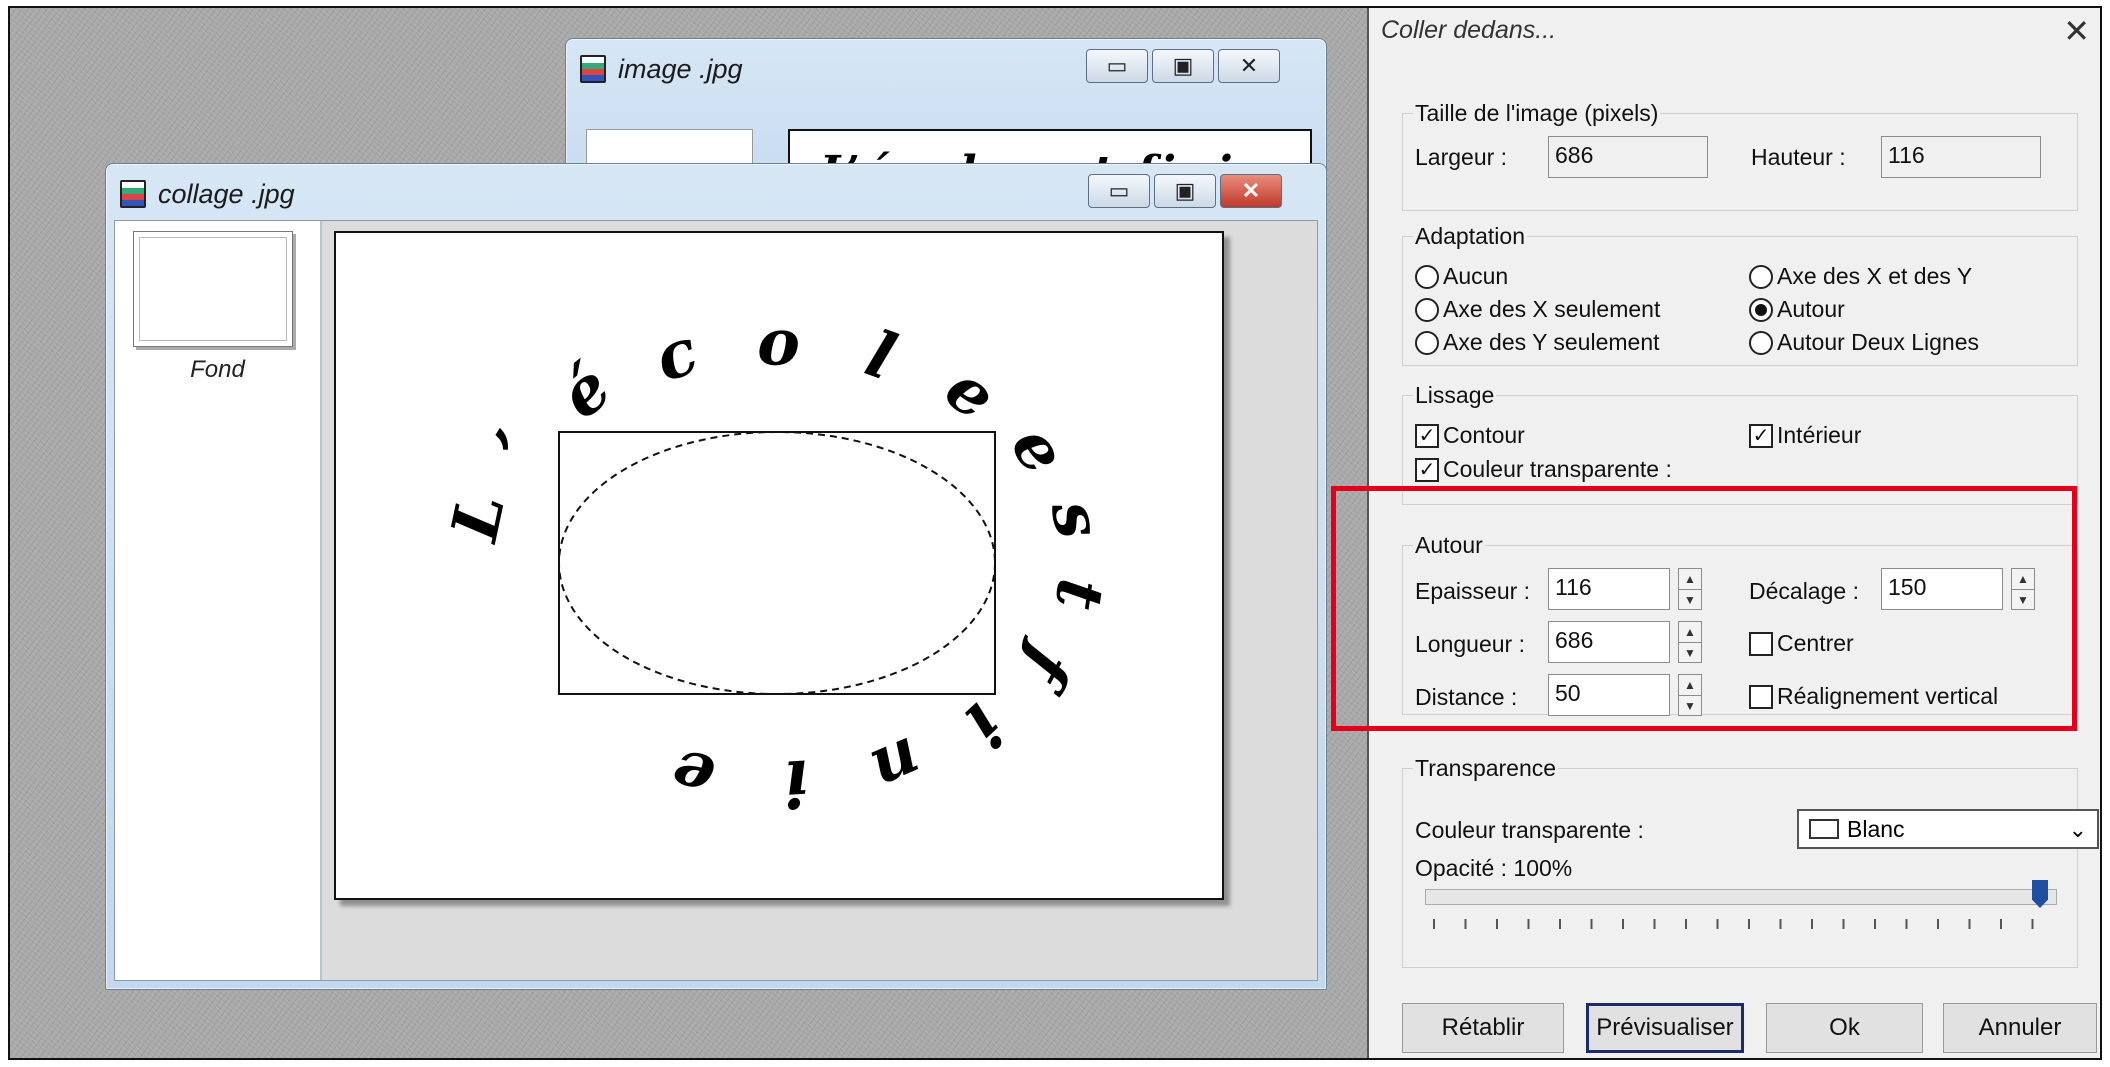 This screenshot has width=2110, height=1067. Describe the element at coordinates (1427, 342) in the screenshot. I see `radio-y-only-indicator` at that location.